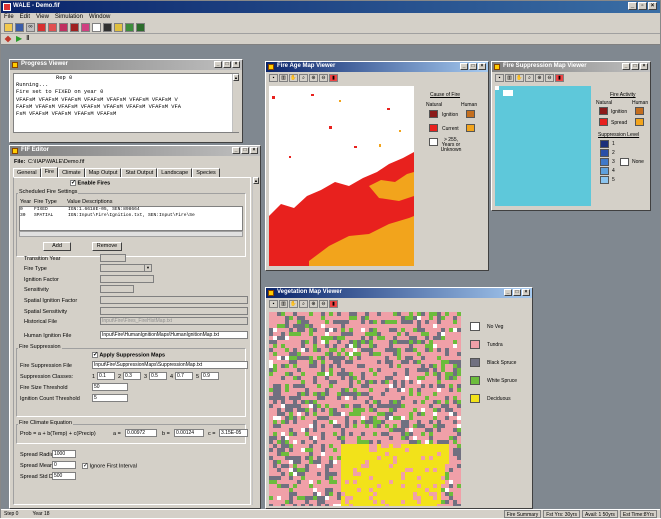  Describe the element at coordinates (107, 27) in the screenshot. I see `grid-icon` at that location.